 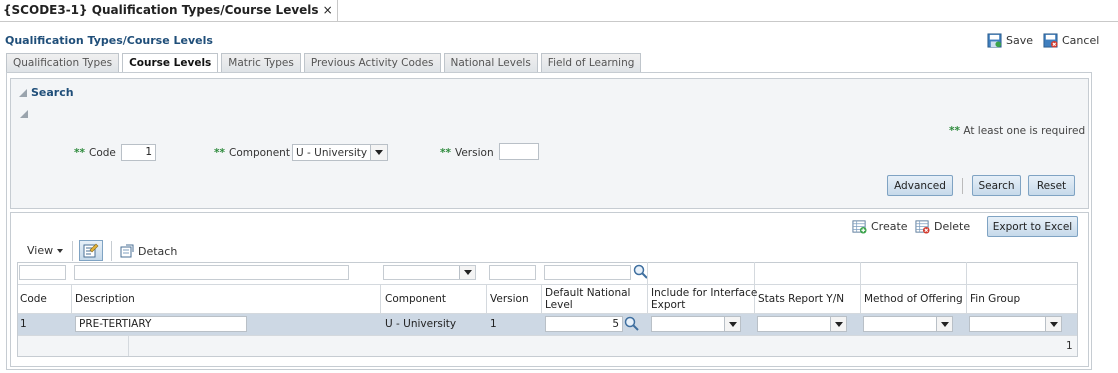 I want to click on column-header-line-1: Include for Interface, so click(x=704, y=293).